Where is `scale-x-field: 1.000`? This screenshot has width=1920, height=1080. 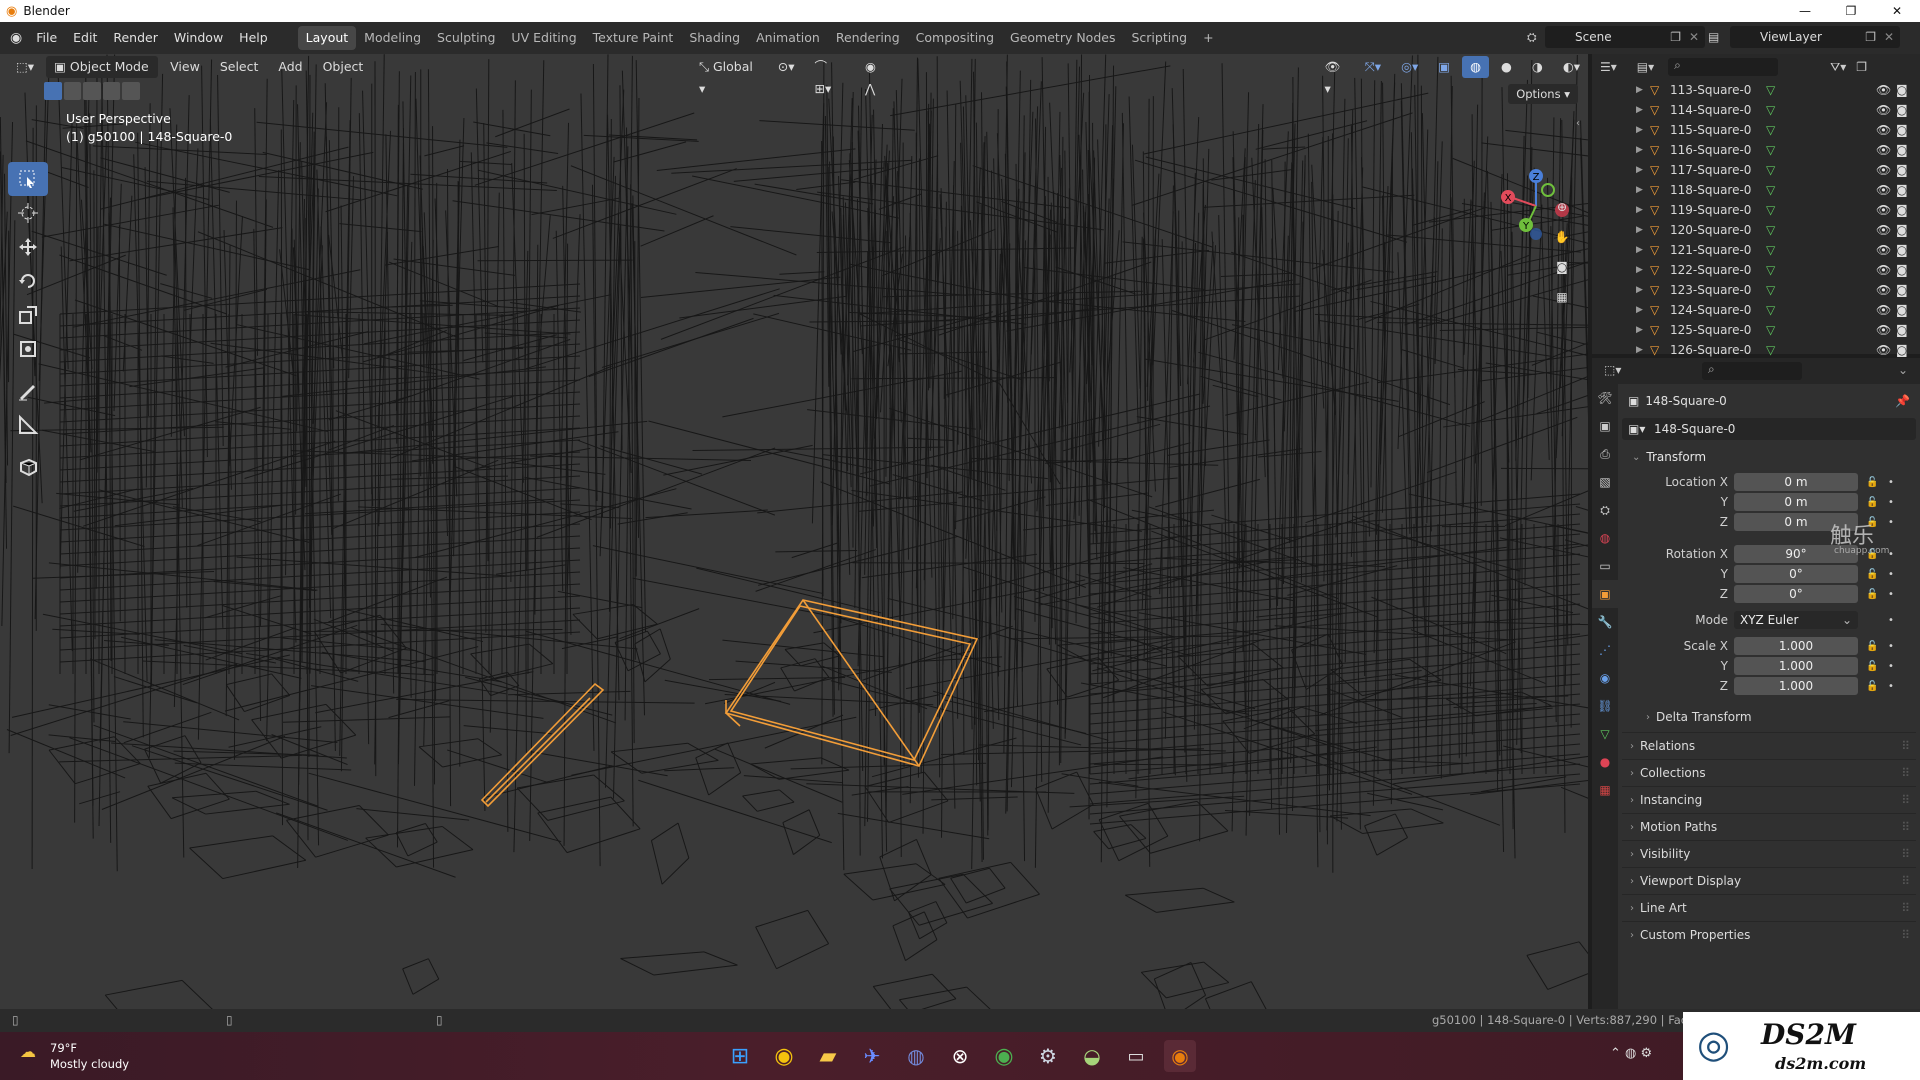 scale-x-field: 1.000 is located at coordinates (1796, 646).